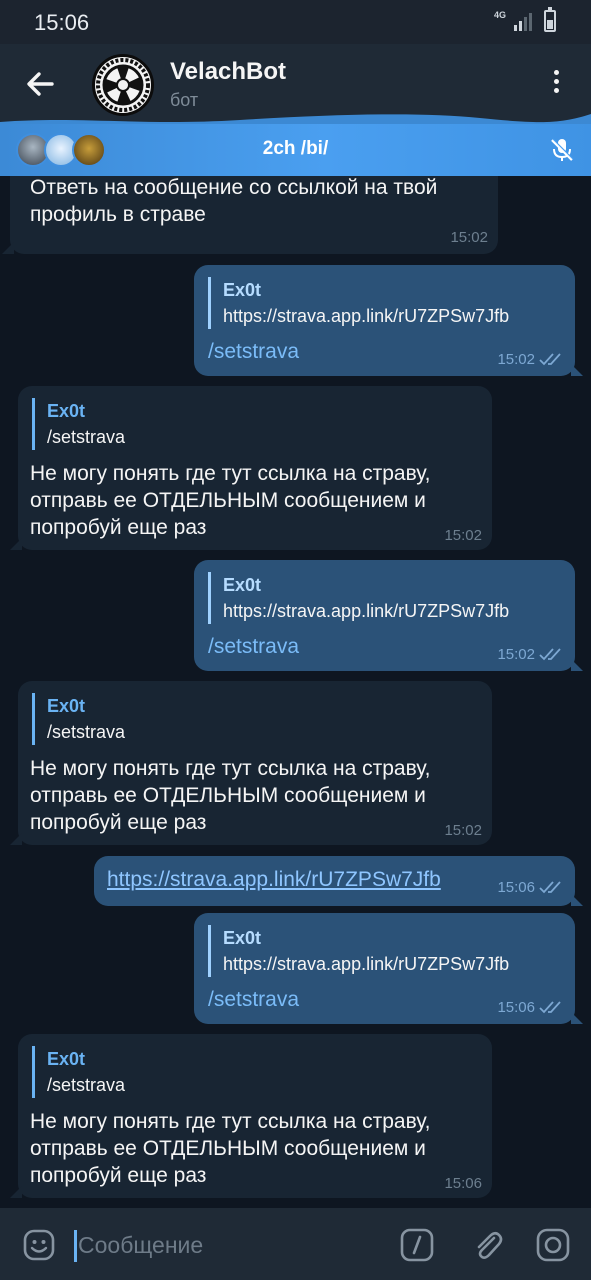  I want to click on mic-off-icon, so click(562, 150).